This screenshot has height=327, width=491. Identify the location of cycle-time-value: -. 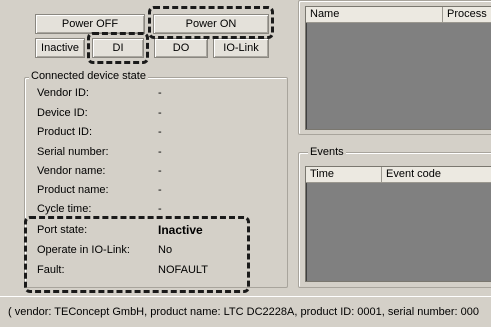
(160, 209).